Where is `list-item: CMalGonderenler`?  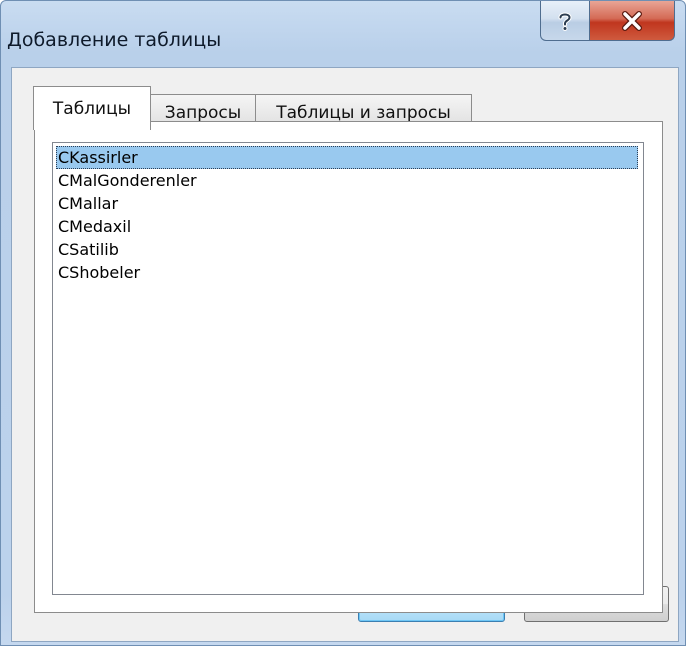
list-item: CMalGonderenler is located at coordinates (347, 180).